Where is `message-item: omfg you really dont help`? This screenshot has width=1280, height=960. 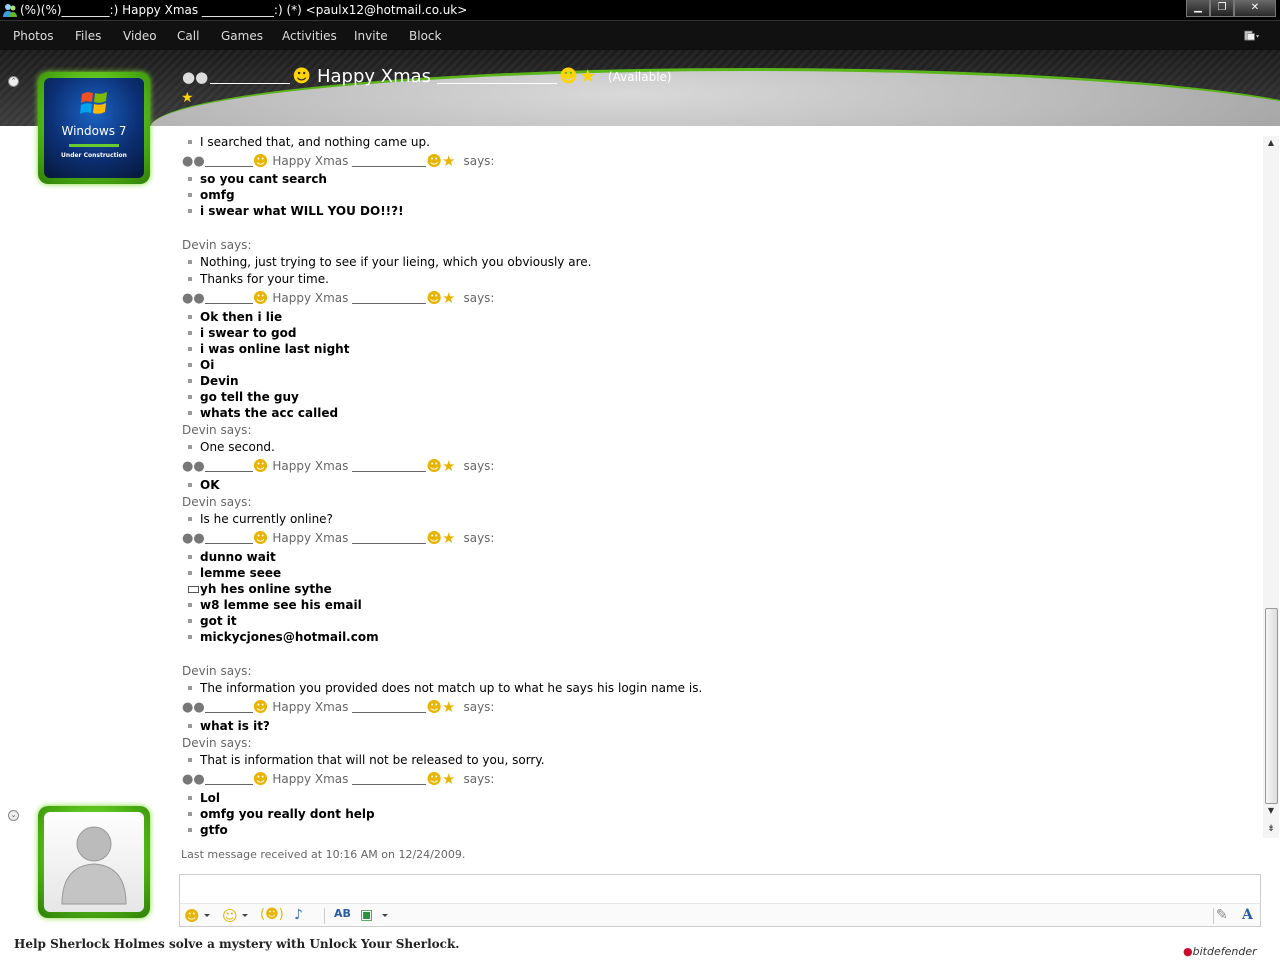 message-item: omfg you really dont help is located at coordinates (278, 814).